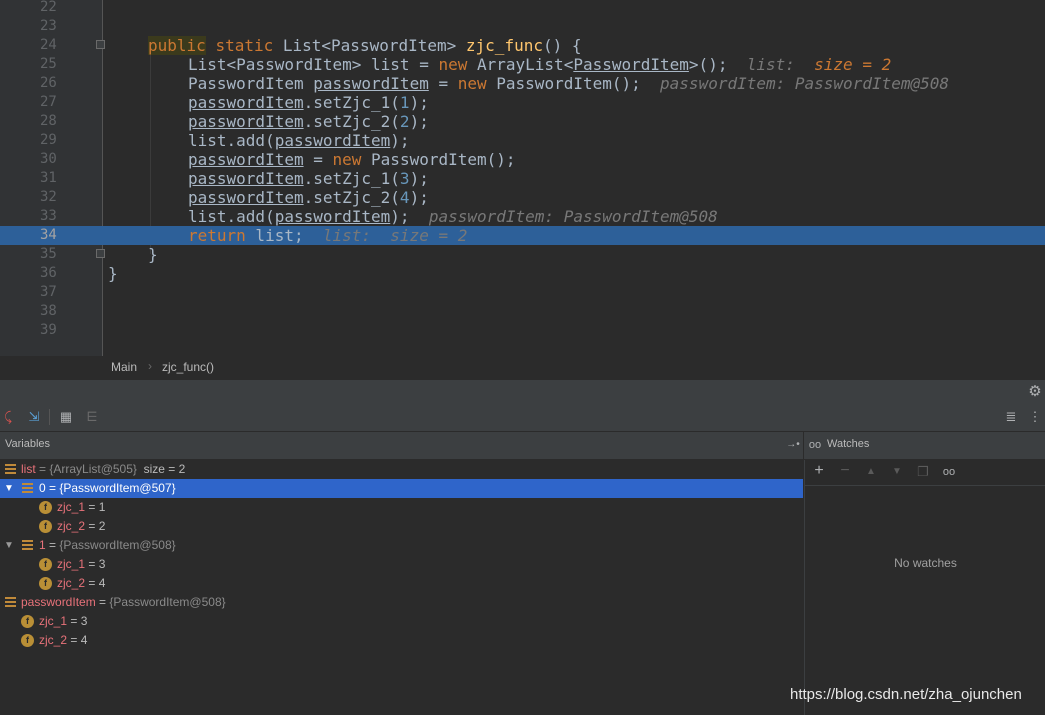 The width and height of the screenshot is (1045, 715). I want to click on variable-row: list = {ArrayList@505} size = 2, so click(401, 469).